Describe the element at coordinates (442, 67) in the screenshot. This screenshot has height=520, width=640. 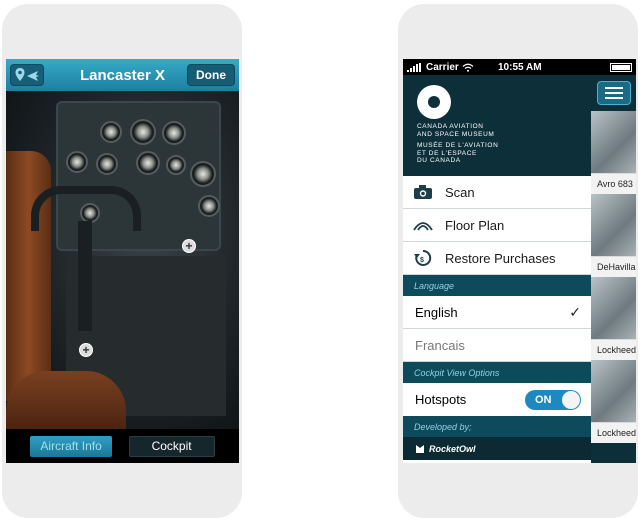
I see `carrier-label: Carrier` at that location.